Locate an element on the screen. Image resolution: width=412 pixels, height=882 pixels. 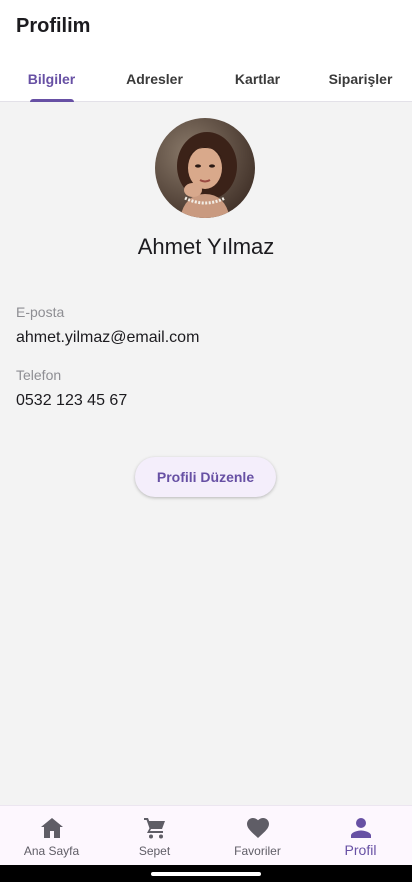
email-value: ahmet.yilmaz@email.com is located at coordinates (108, 337).